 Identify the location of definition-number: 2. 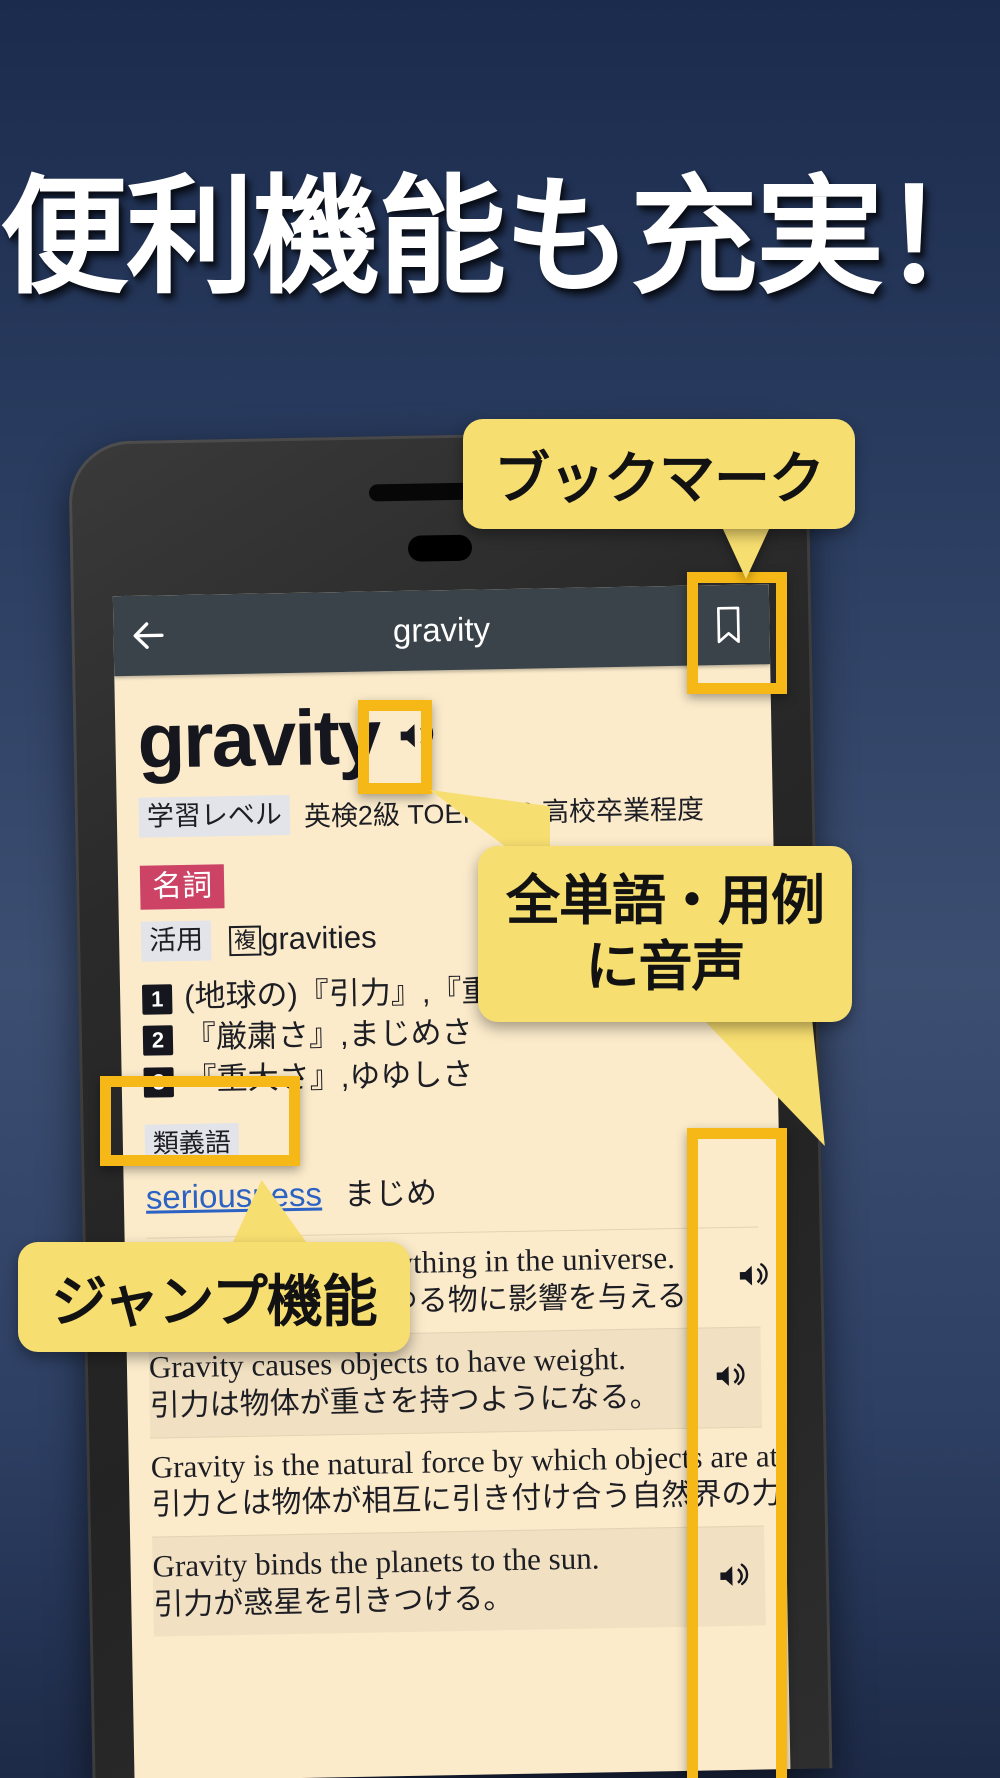
(158, 1040).